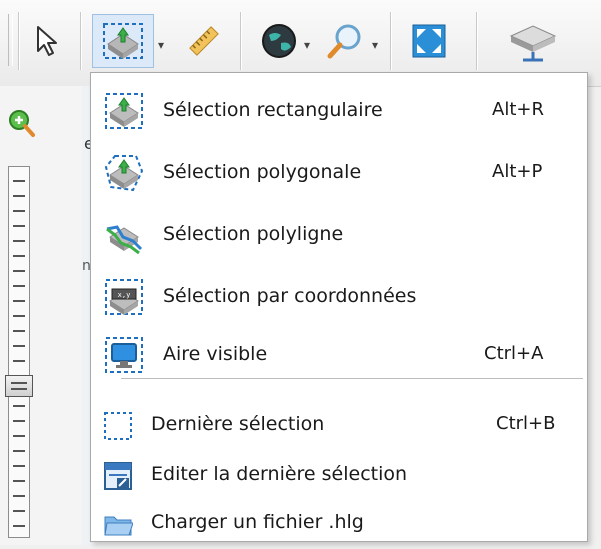 Image resolution: width=601 pixels, height=549 pixels. I want to click on selection-tool-button, so click(123, 41).